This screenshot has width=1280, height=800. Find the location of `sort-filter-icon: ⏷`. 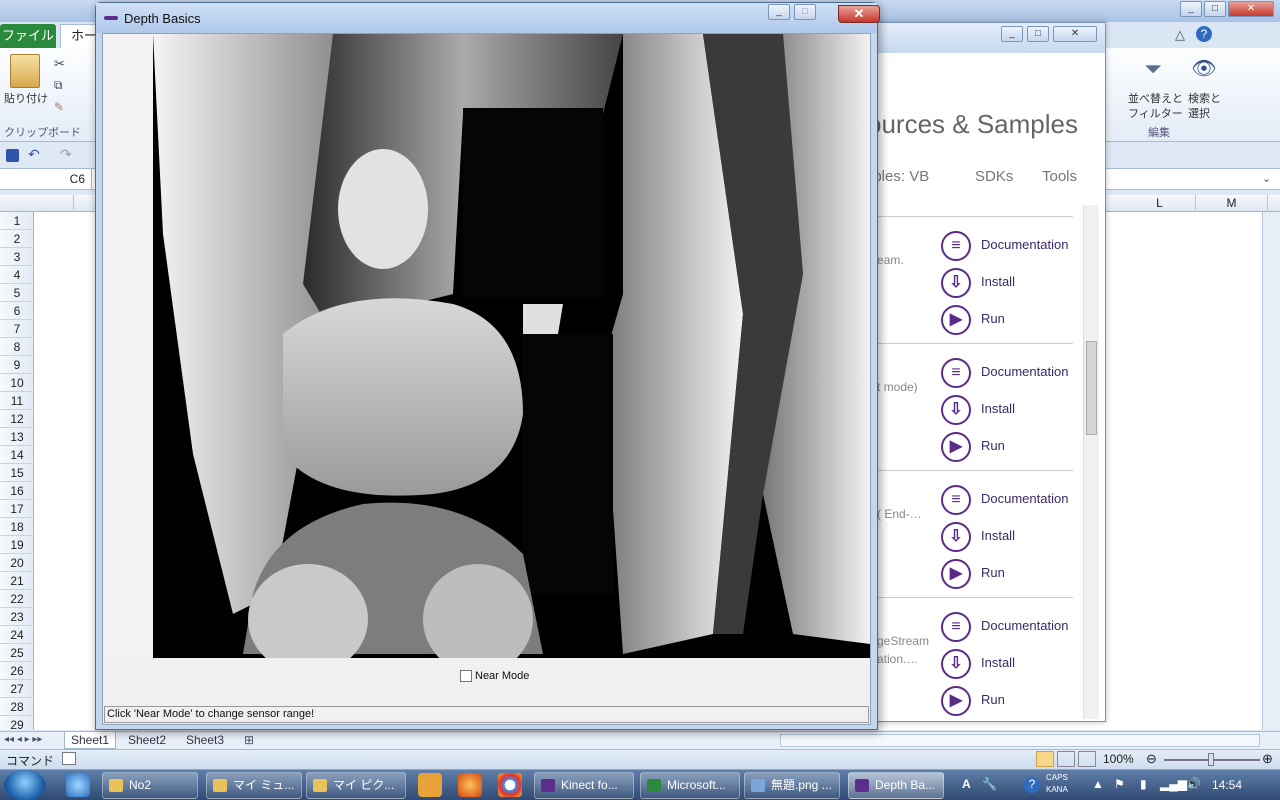

sort-filter-icon: ⏷ is located at coordinates (1153, 70).